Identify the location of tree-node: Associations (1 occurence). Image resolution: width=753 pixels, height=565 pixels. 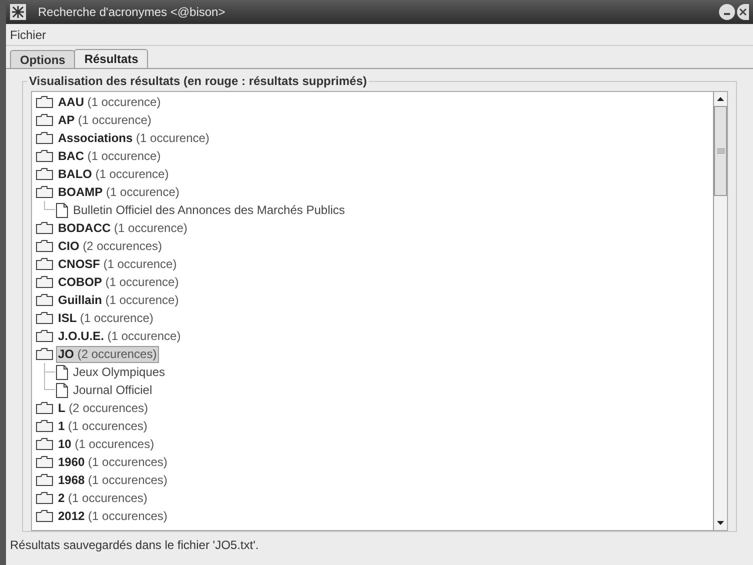
(134, 138).